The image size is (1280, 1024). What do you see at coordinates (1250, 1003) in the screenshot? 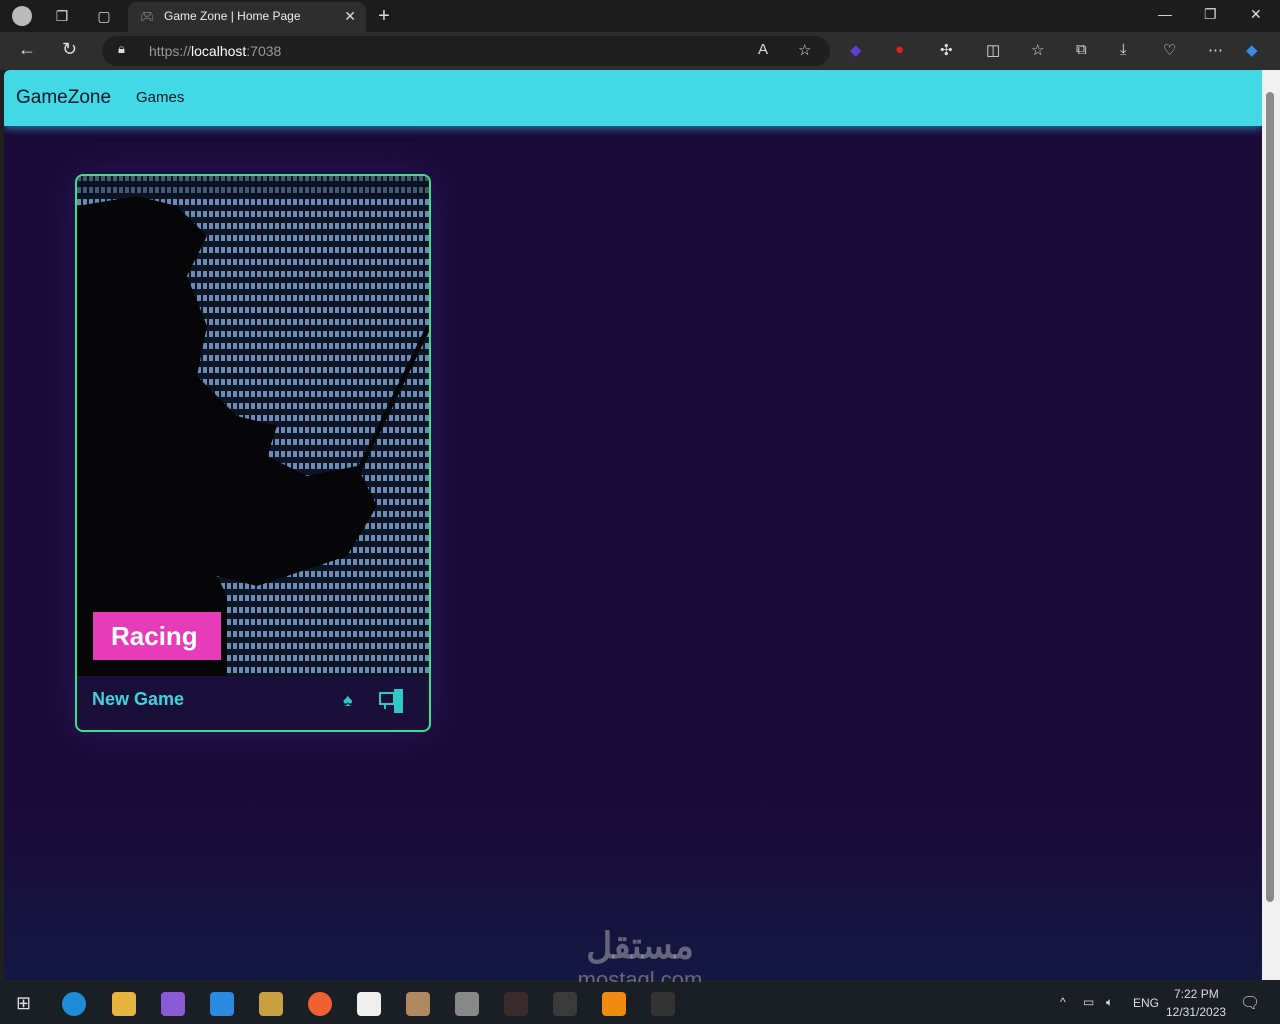
I see `notifications-icon: 🗨︎` at bounding box center [1250, 1003].